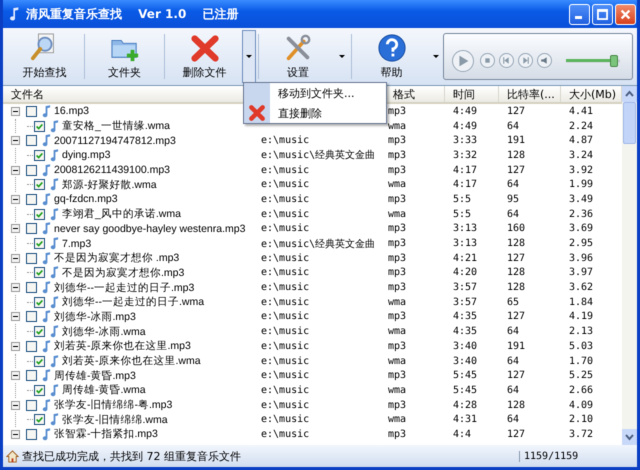 The image size is (640, 470). Describe the element at coordinates (465, 376) in the screenshot. I see `duration: 5:45` at that location.